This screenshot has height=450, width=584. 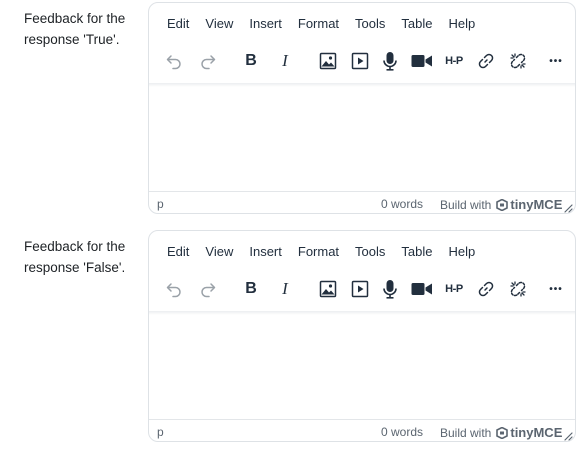 I want to click on feedback-label: Feedback for the response 'False'., so click(x=75, y=257).